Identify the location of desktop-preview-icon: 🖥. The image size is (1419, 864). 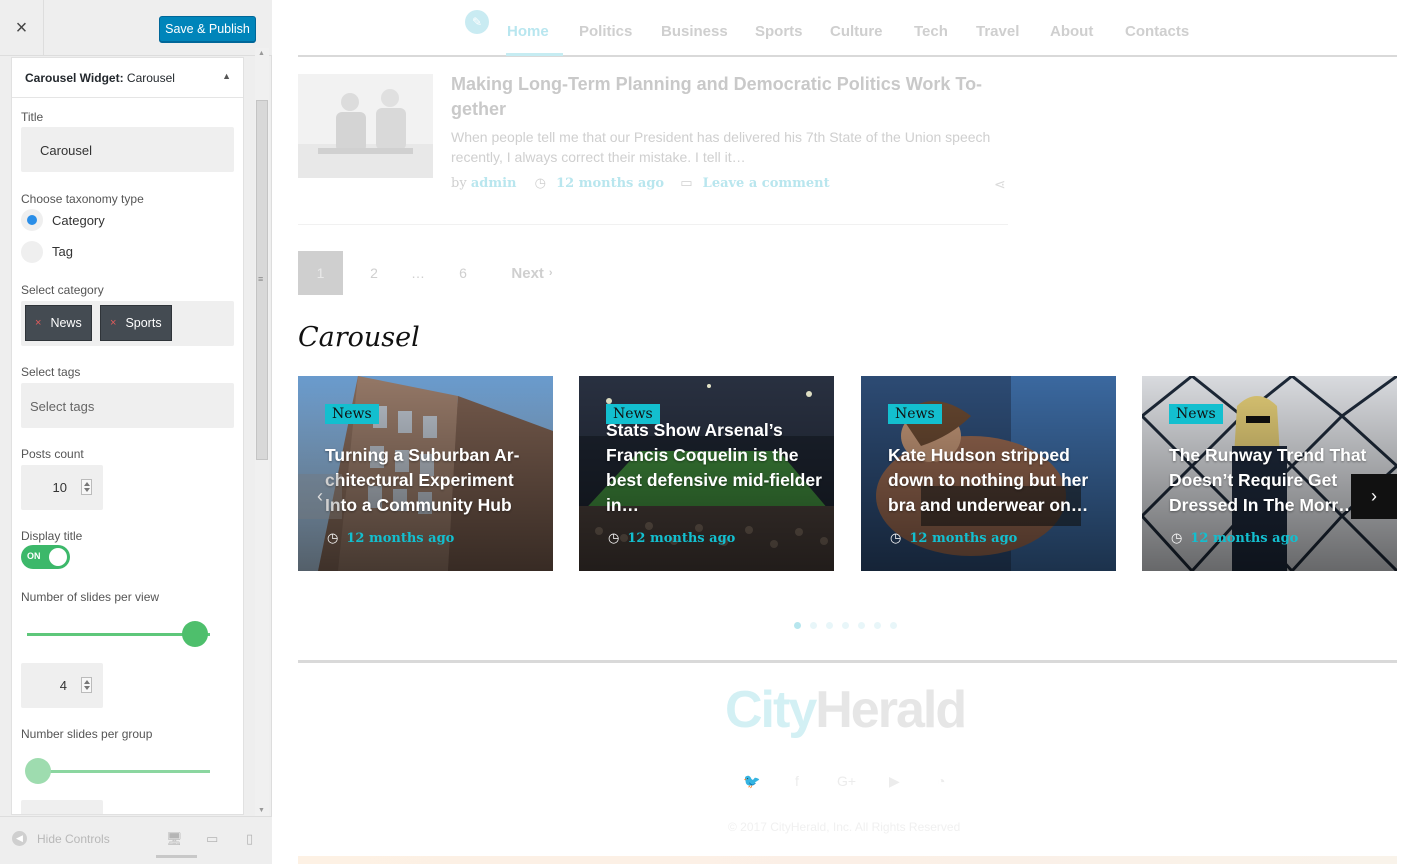
(174, 839).